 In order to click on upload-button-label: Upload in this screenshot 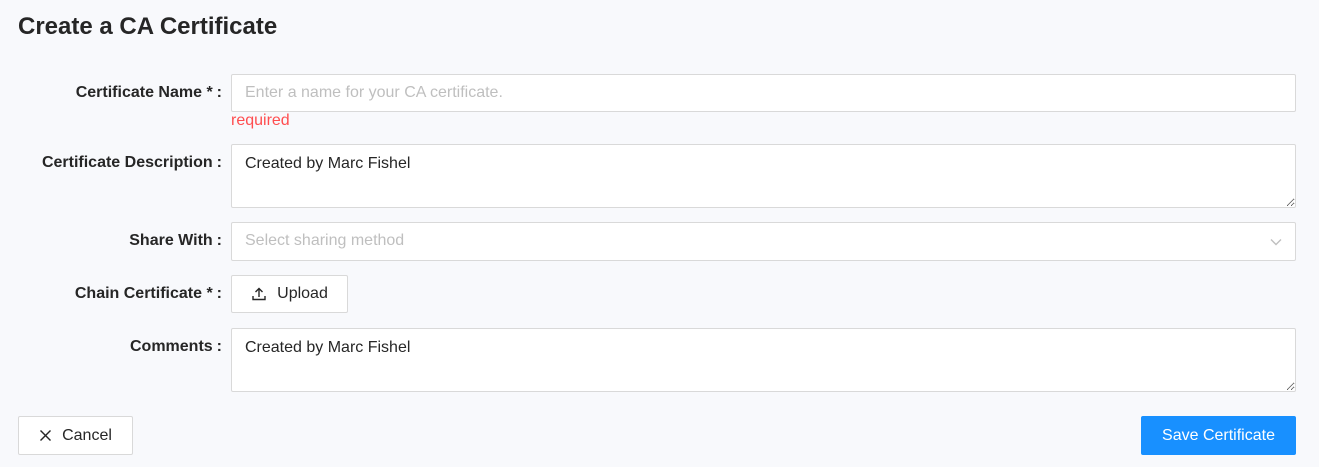, I will do `click(302, 293)`.